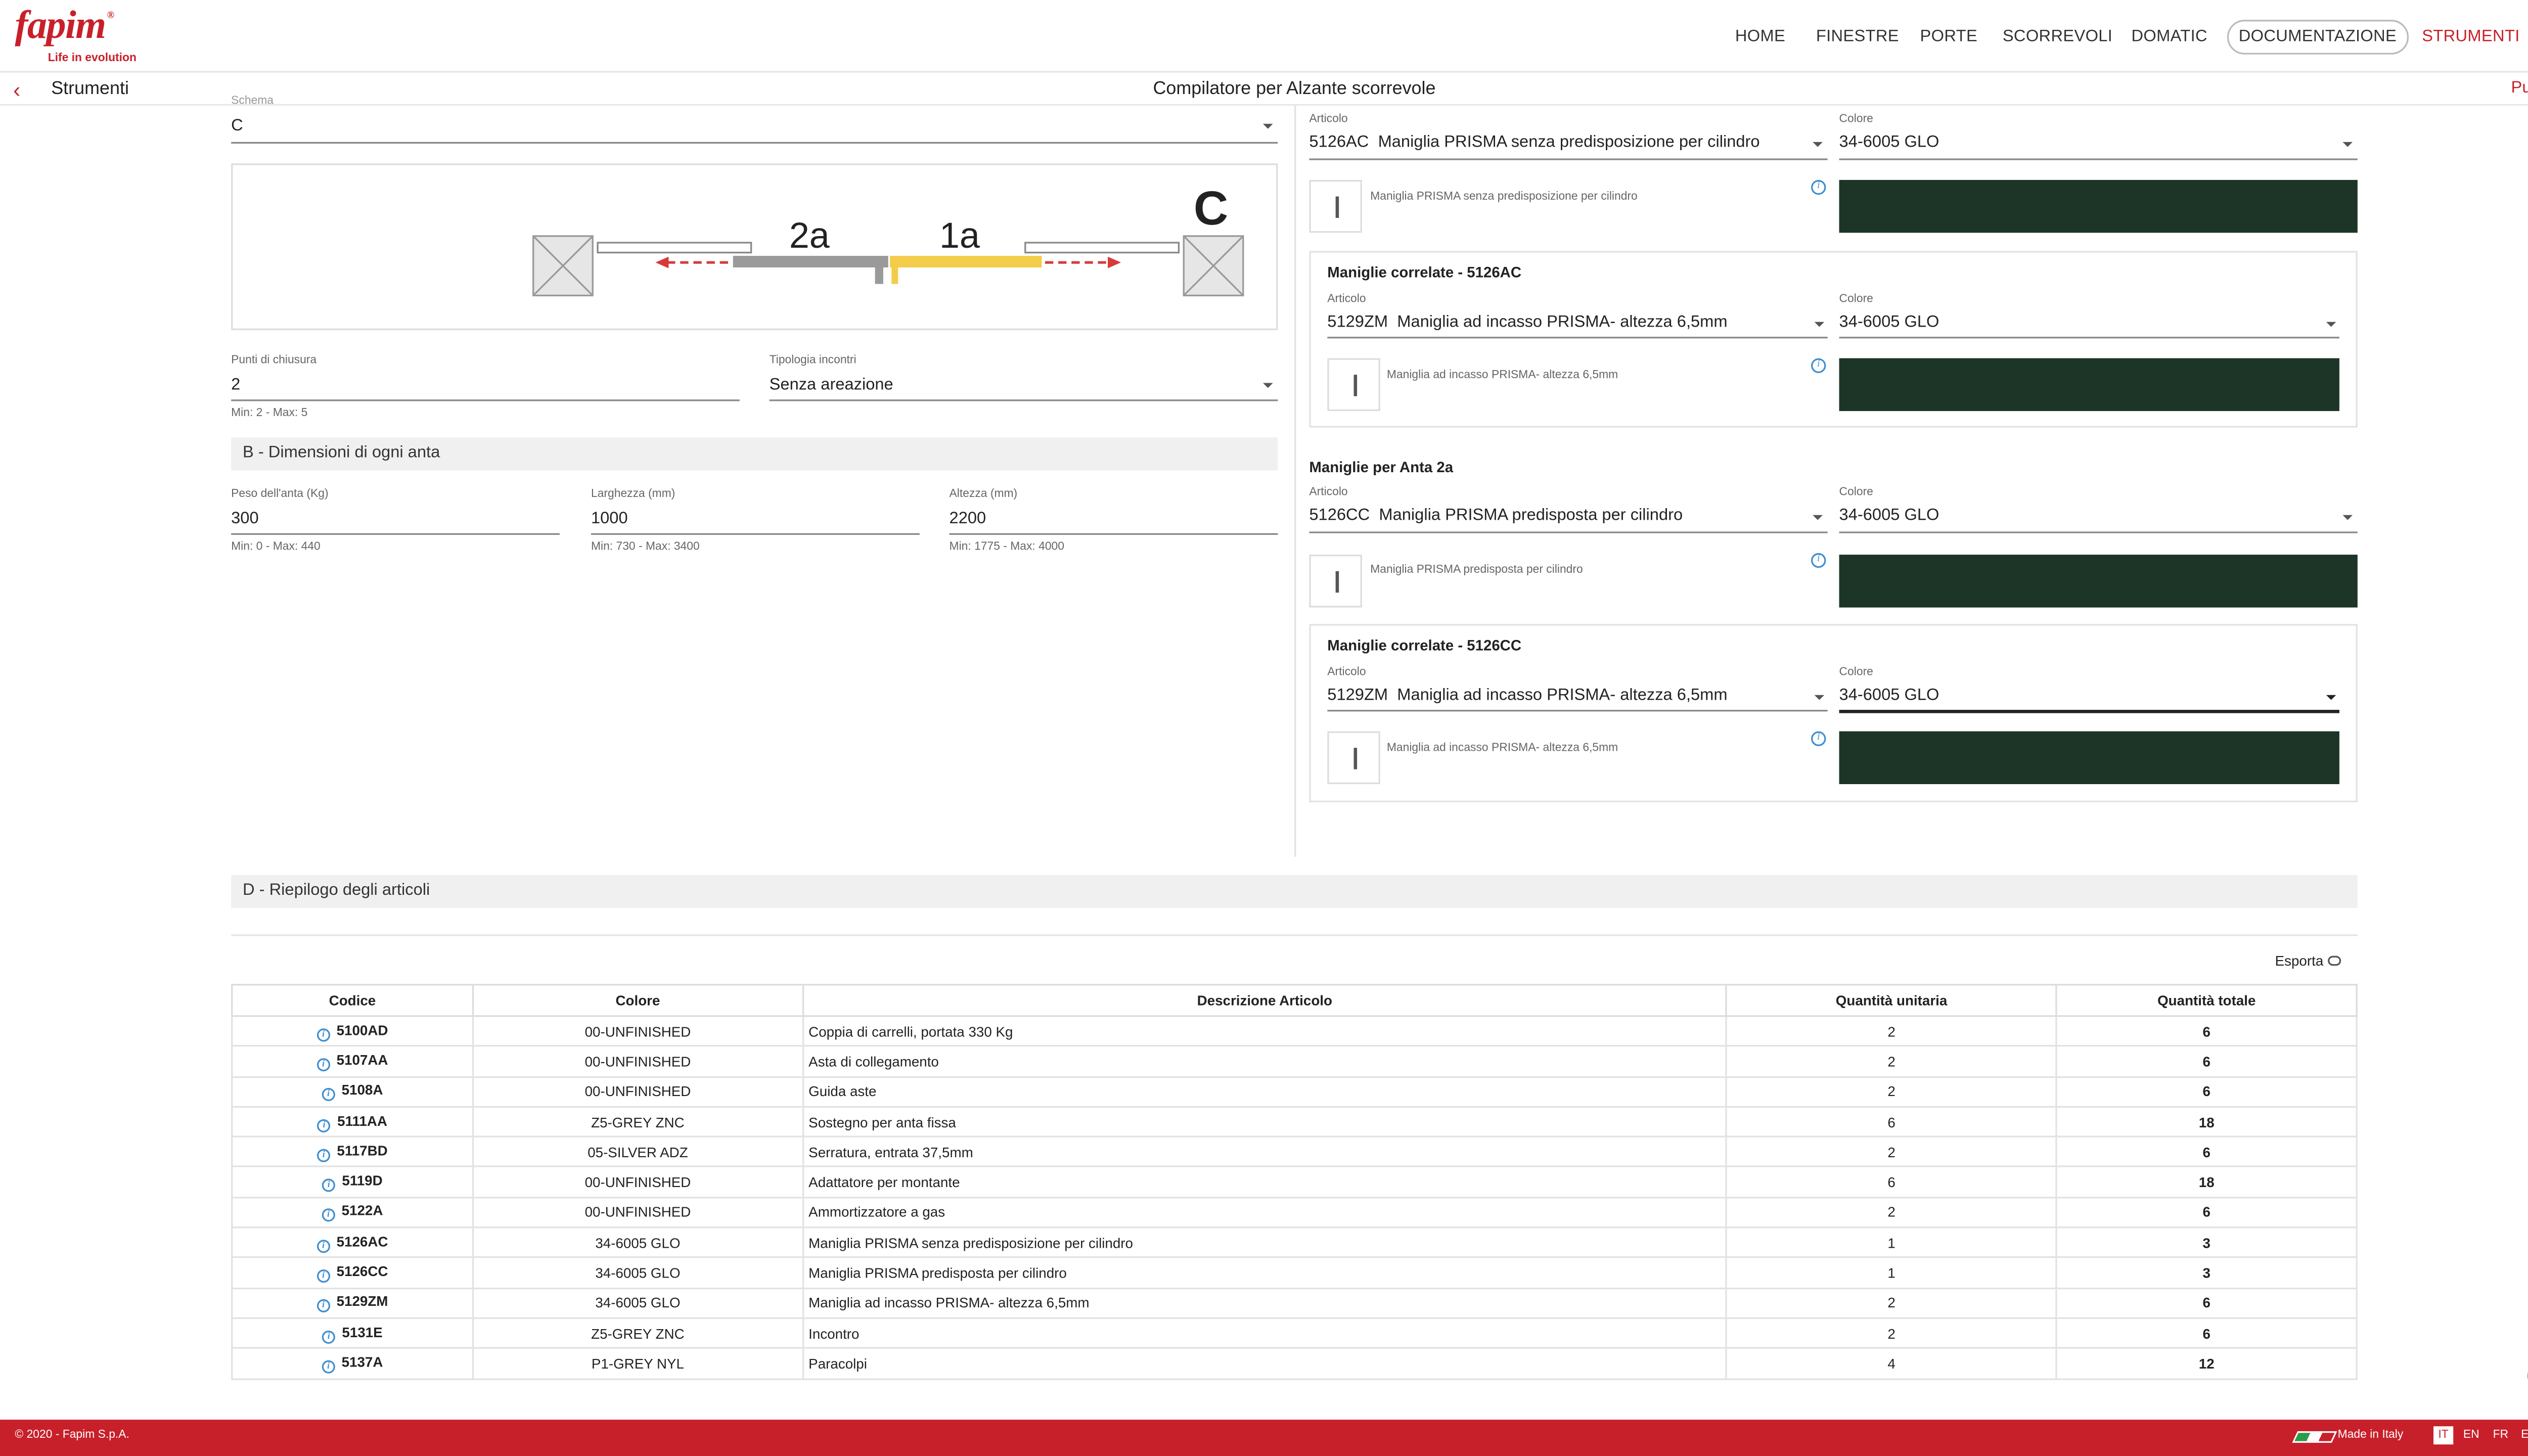  What do you see at coordinates (638, 1273) in the screenshot?
I see `cell-color: 34-6005 GLO` at bounding box center [638, 1273].